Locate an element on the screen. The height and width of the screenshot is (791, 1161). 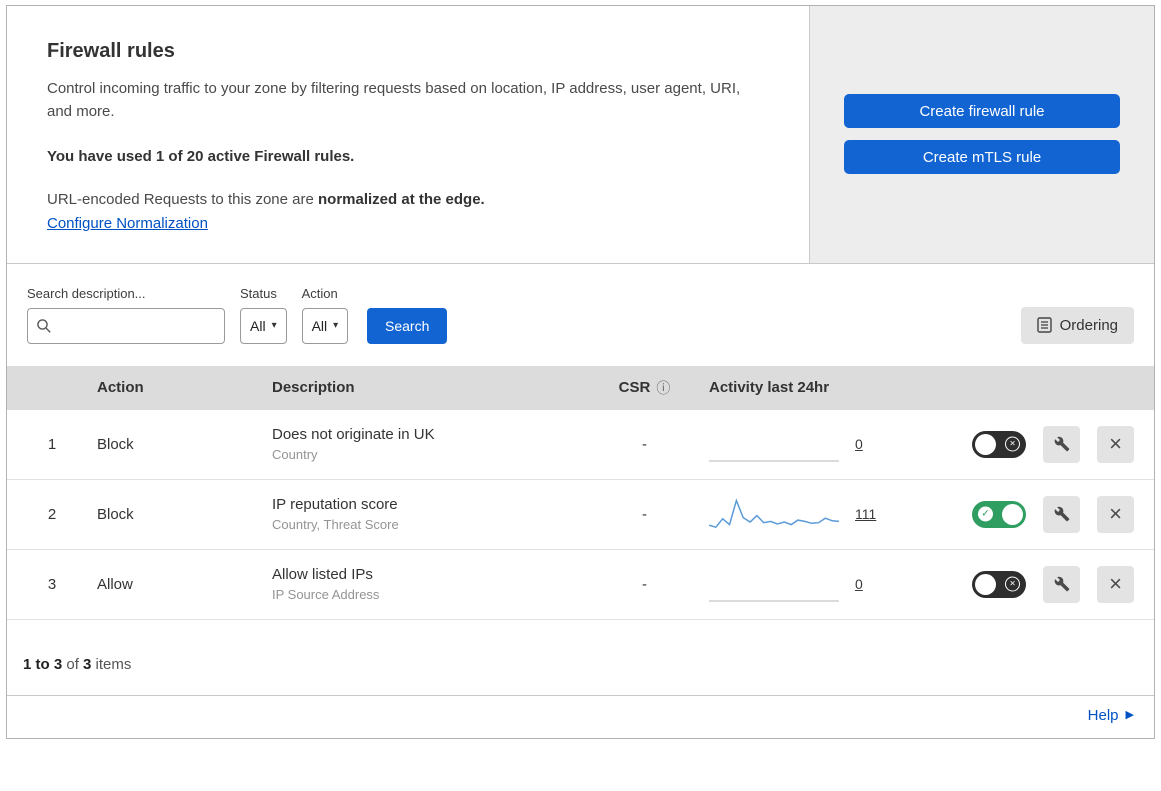
rule-number: 3 is located at coordinates (52, 584).